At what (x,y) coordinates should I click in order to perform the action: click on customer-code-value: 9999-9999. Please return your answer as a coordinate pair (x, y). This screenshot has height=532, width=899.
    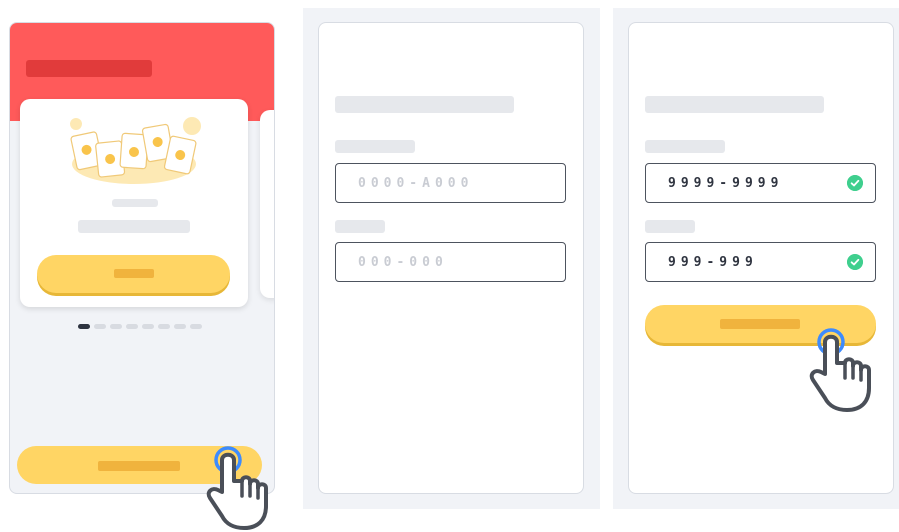
    Looking at the image, I should click on (726, 183).